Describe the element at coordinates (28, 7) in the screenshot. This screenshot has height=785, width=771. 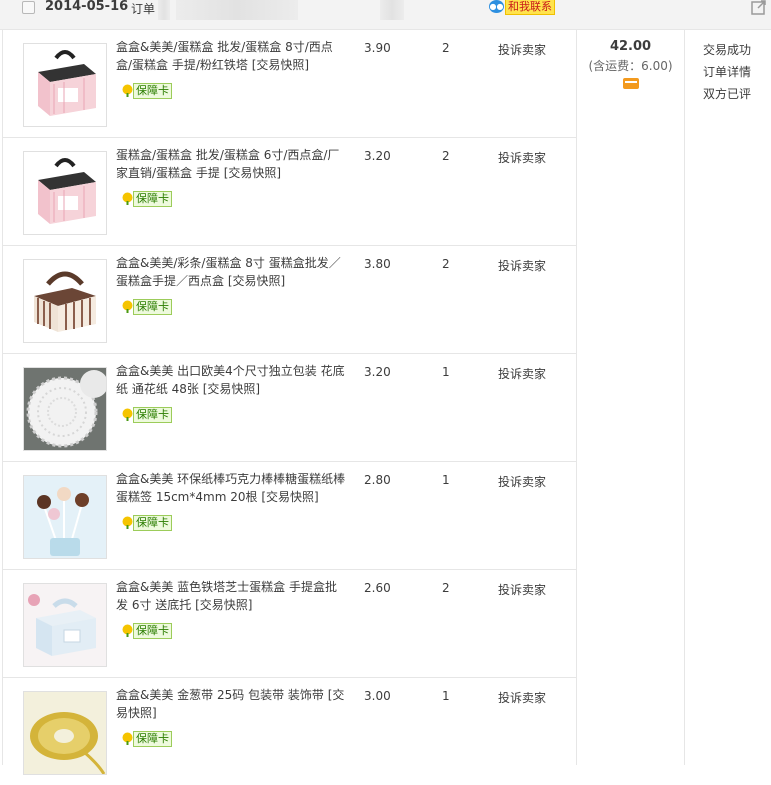
I see `order-select-checkbox` at that location.